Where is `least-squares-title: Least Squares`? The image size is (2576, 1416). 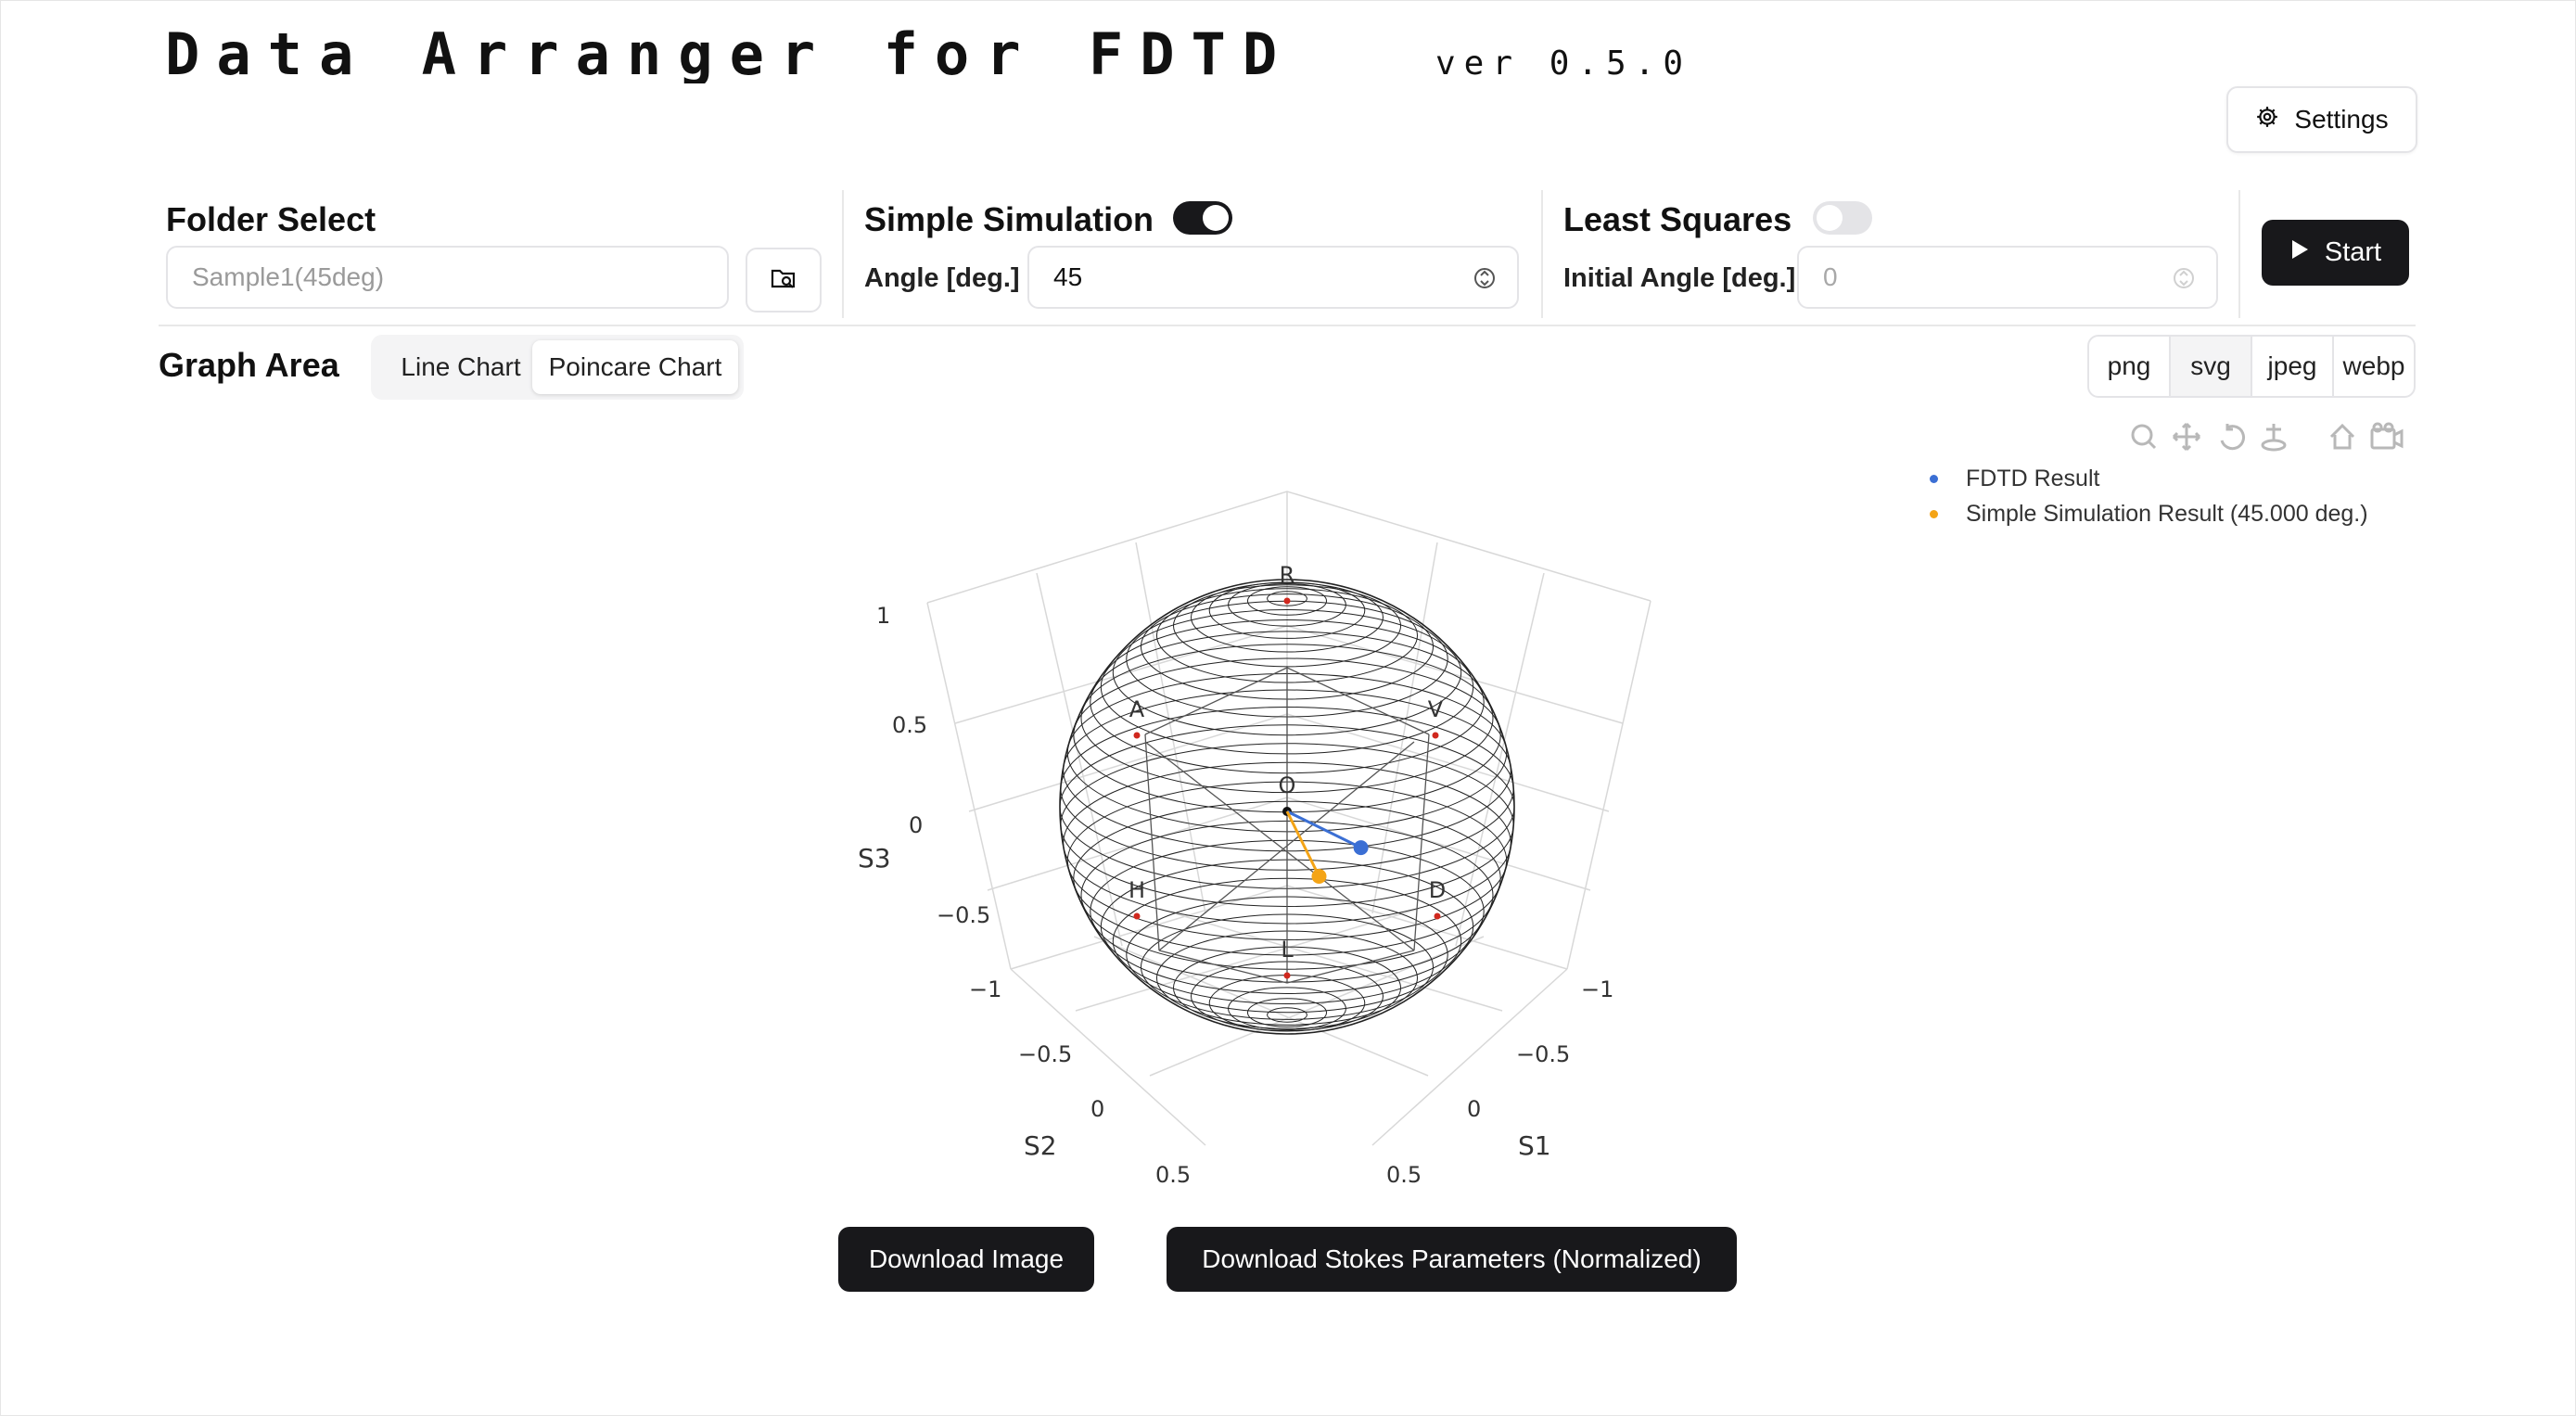 least-squares-title: Least Squares is located at coordinates (1678, 219).